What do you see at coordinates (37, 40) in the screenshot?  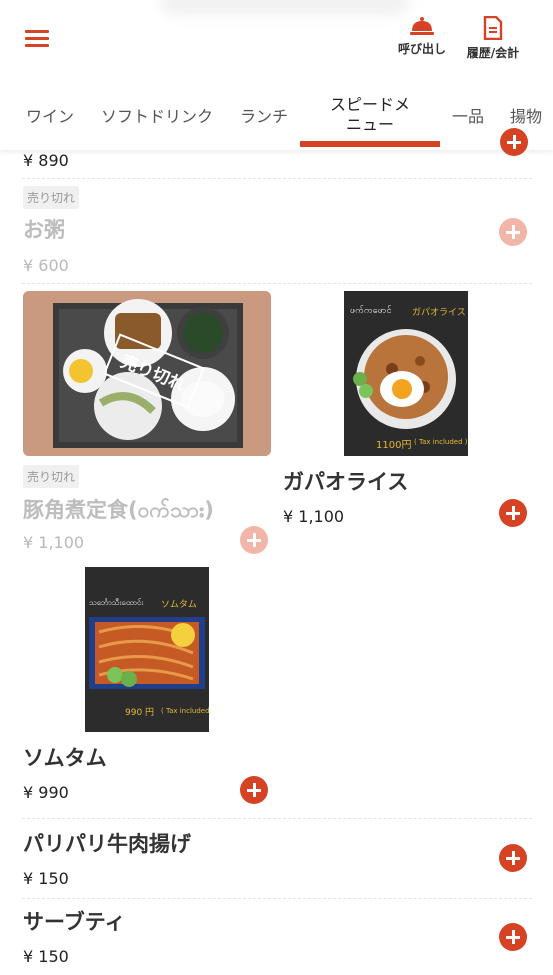 I see `hamburger-icon` at bounding box center [37, 40].